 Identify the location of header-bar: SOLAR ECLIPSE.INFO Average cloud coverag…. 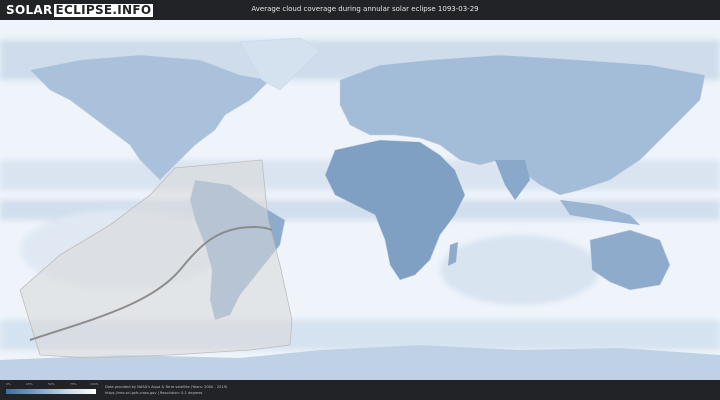
(360, 10).